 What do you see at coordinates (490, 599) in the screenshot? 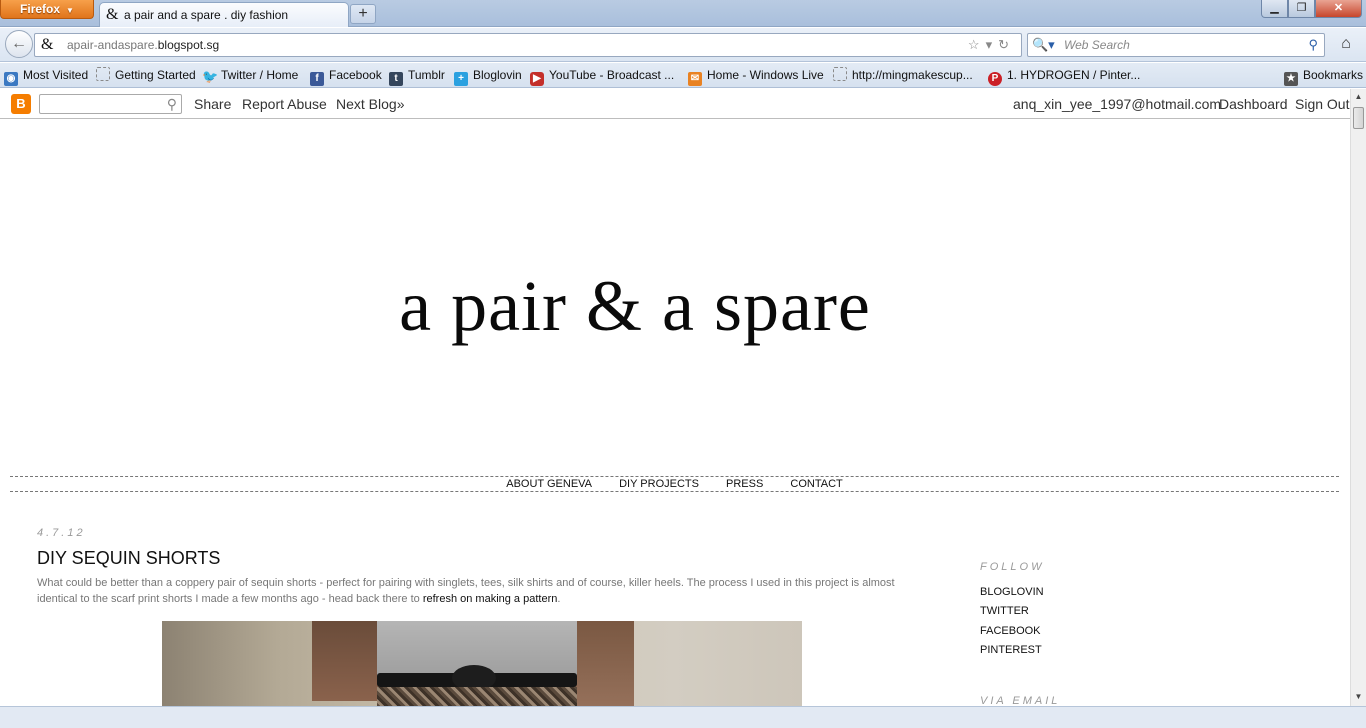
I see `pattern-link: refresh on making a pattern` at bounding box center [490, 599].